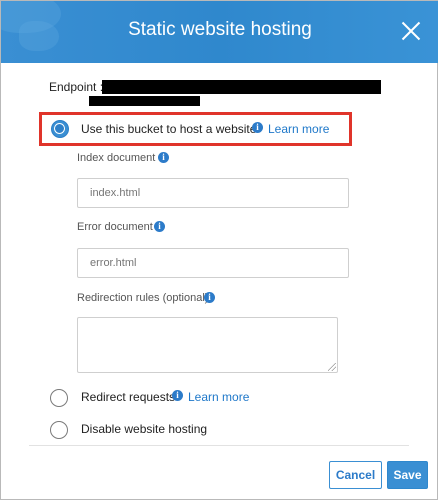 The width and height of the screenshot is (438, 500). Describe the element at coordinates (60, 129) in the screenshot. I see `radio-use-bucket` at that location.